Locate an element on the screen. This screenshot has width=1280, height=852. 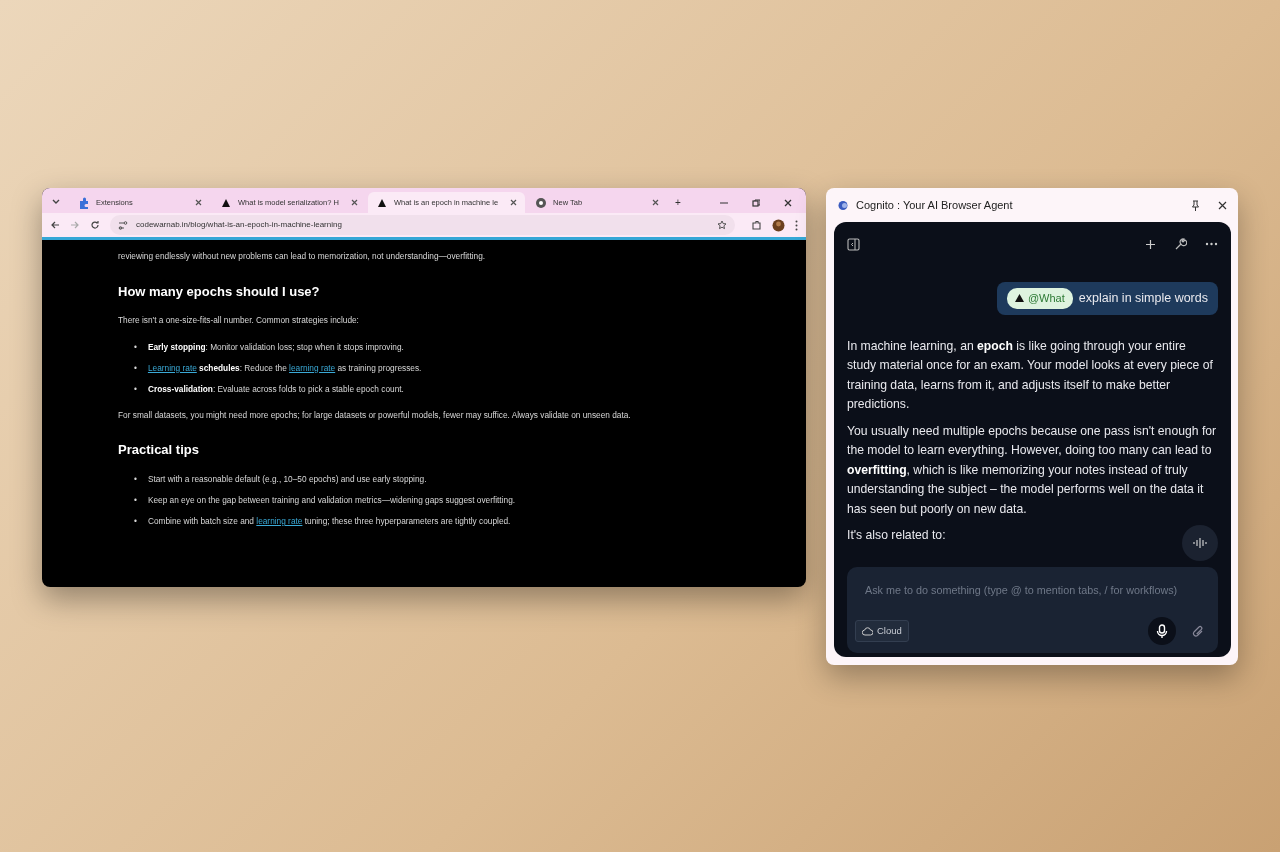
paragraph: There isn't a one-size-fits-all number. Common strategies include: is located at coordinates (239, 320).